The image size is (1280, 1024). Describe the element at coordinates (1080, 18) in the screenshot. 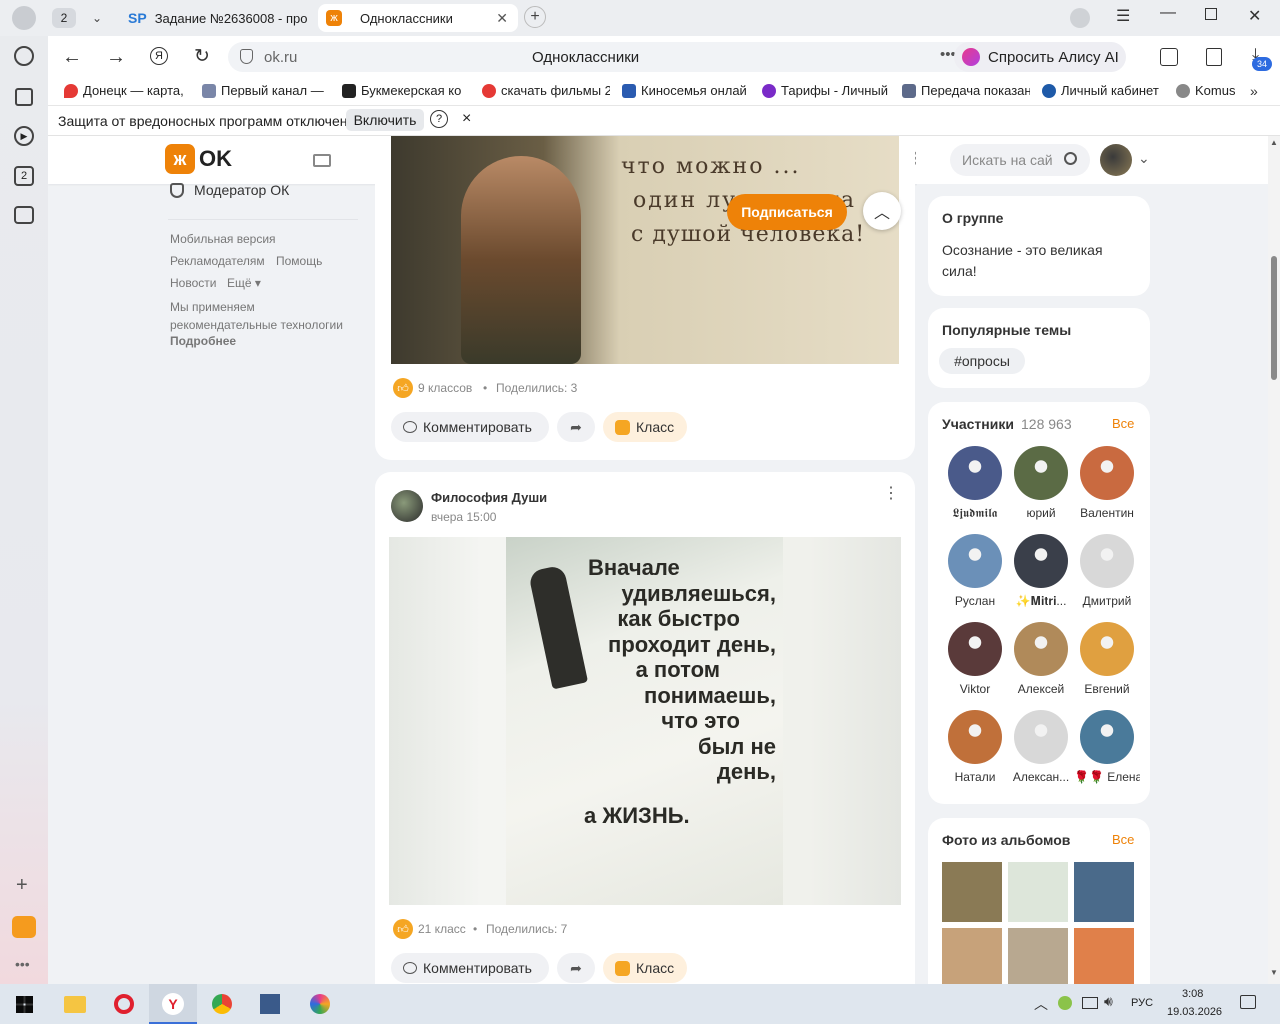

I see `account-icon` at that location.